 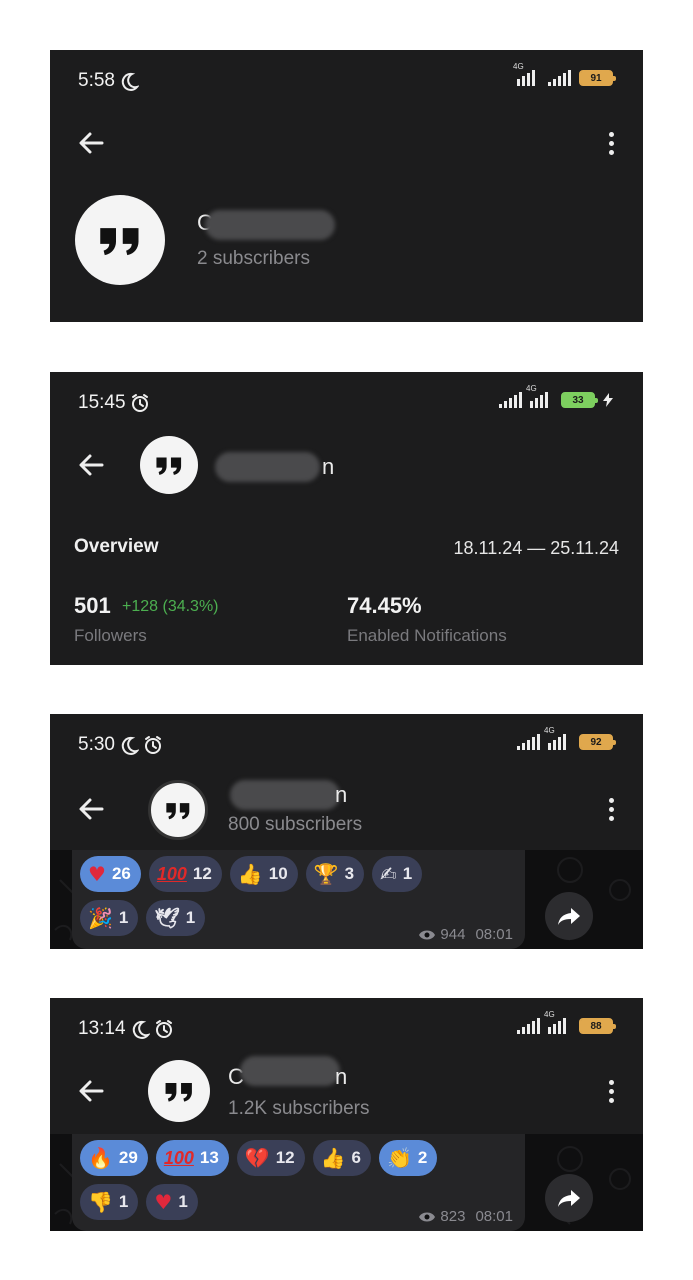 I want to click on reaction-row-1: 🔥 29 100 13 💔 12 👍 6 👏 2, so click(x=259, y=1158).